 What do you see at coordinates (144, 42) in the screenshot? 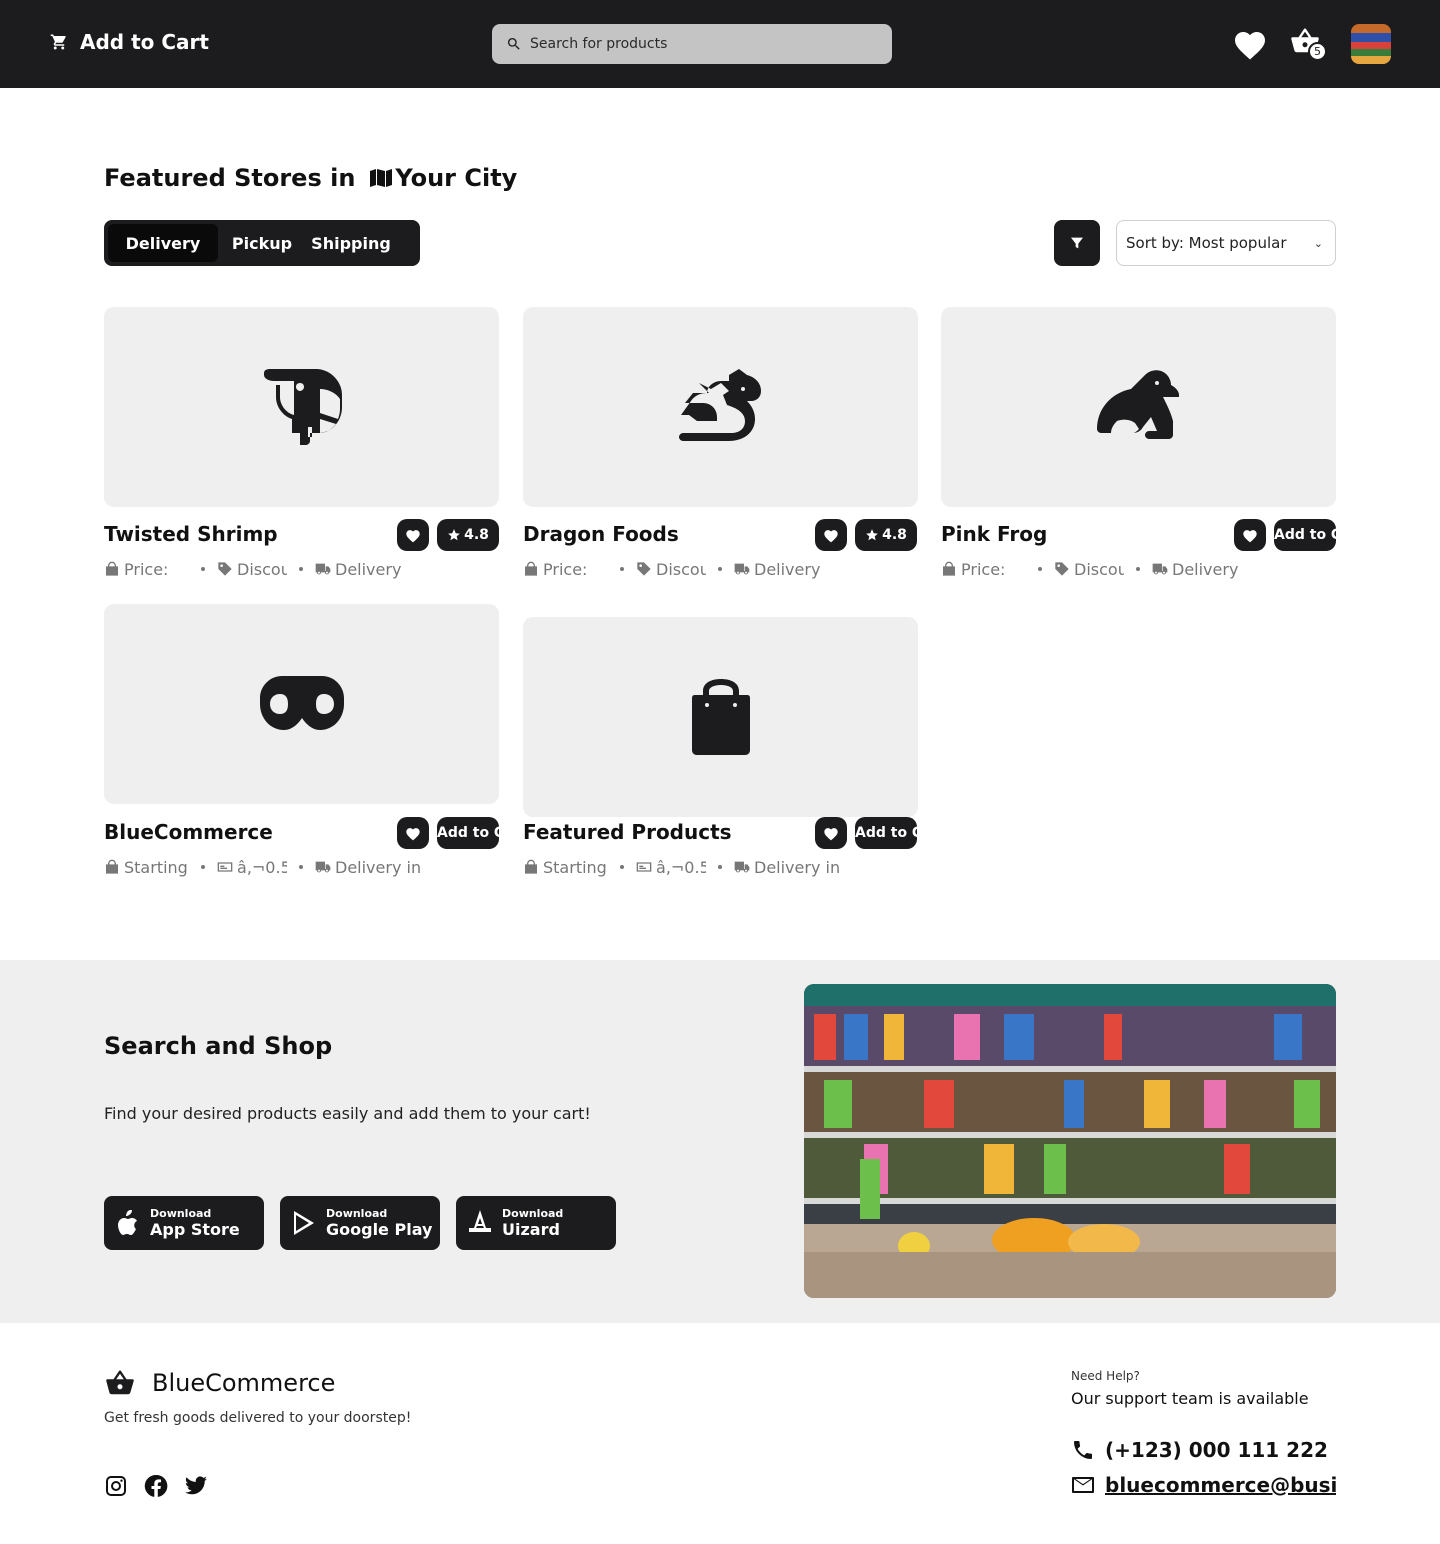
I see `brand-name: Add to Cart` at bounding box center [144, 42].